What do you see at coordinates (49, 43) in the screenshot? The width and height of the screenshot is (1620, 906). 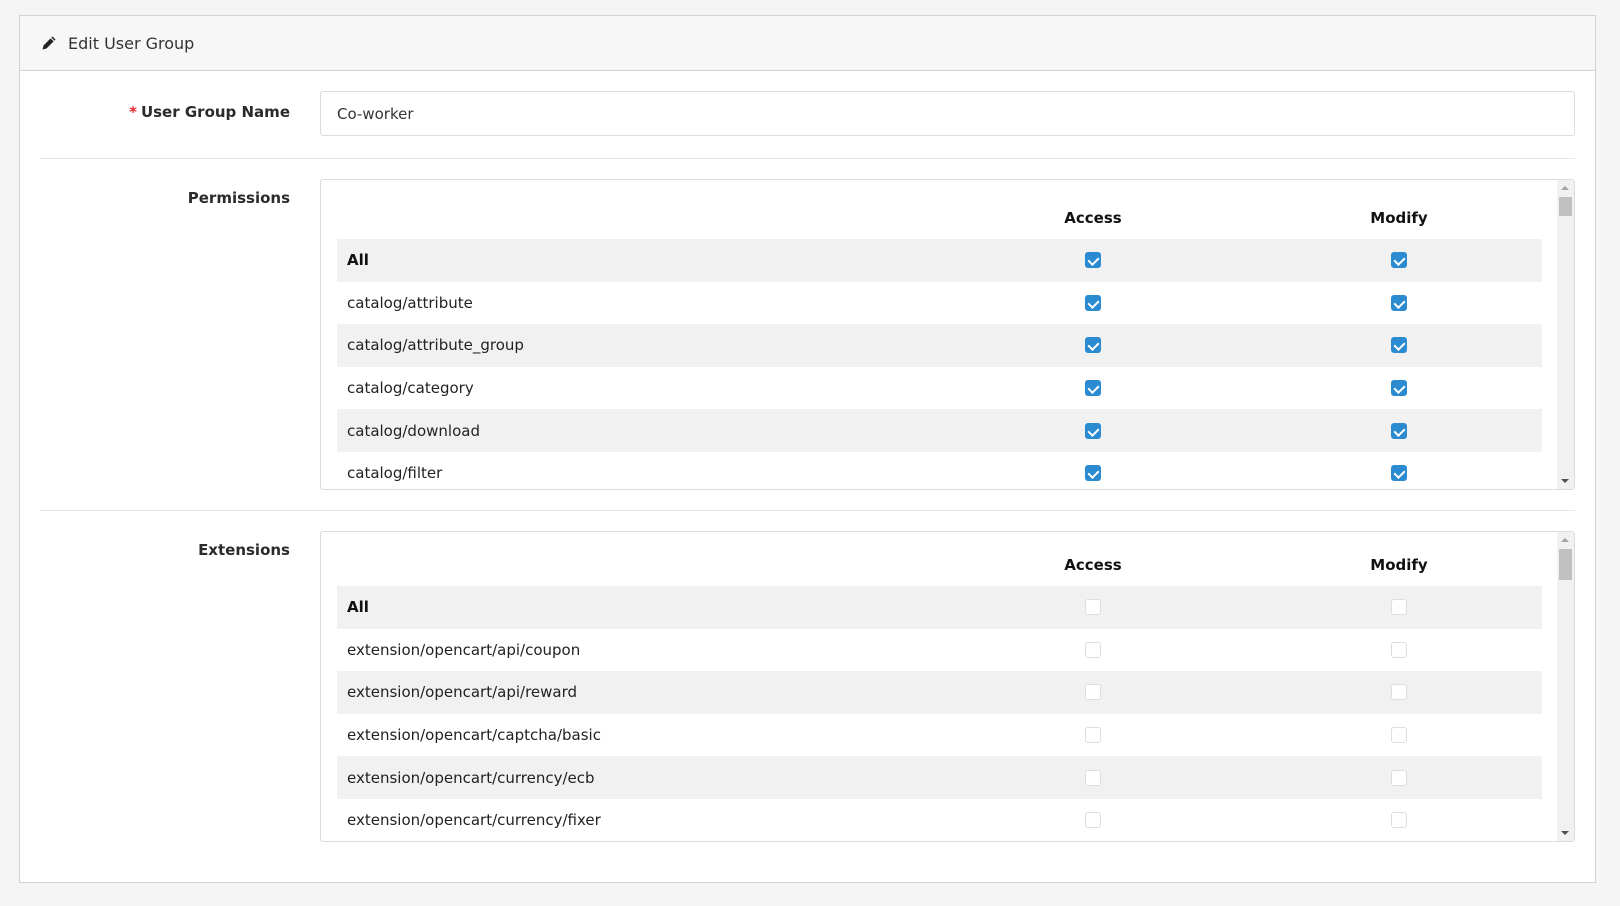 I see `pencil-icon` at bounding box center [49, 43].